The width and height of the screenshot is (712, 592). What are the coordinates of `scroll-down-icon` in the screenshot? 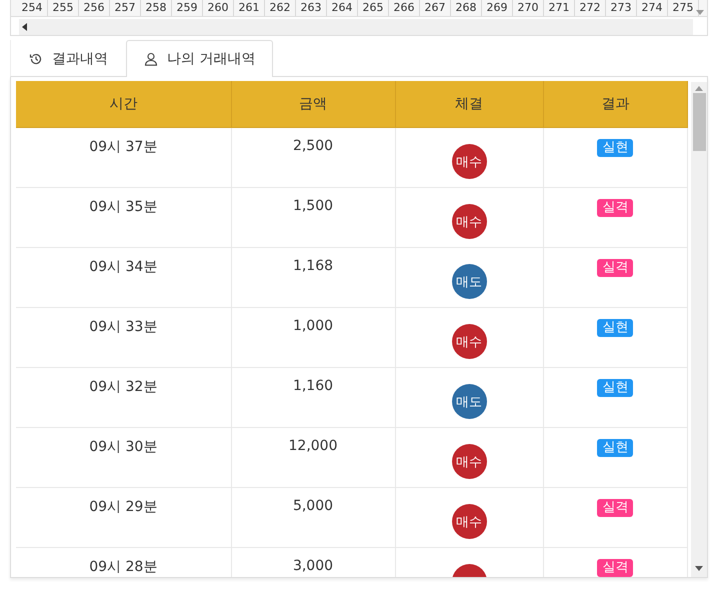 It's located at (699, 568).